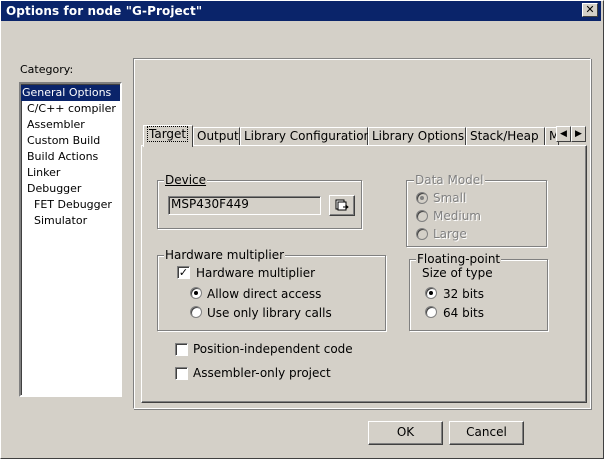 Image resolution: width=604 pixels, height=459 pixels. I want to click on device-select-icon, so click(342, 205).